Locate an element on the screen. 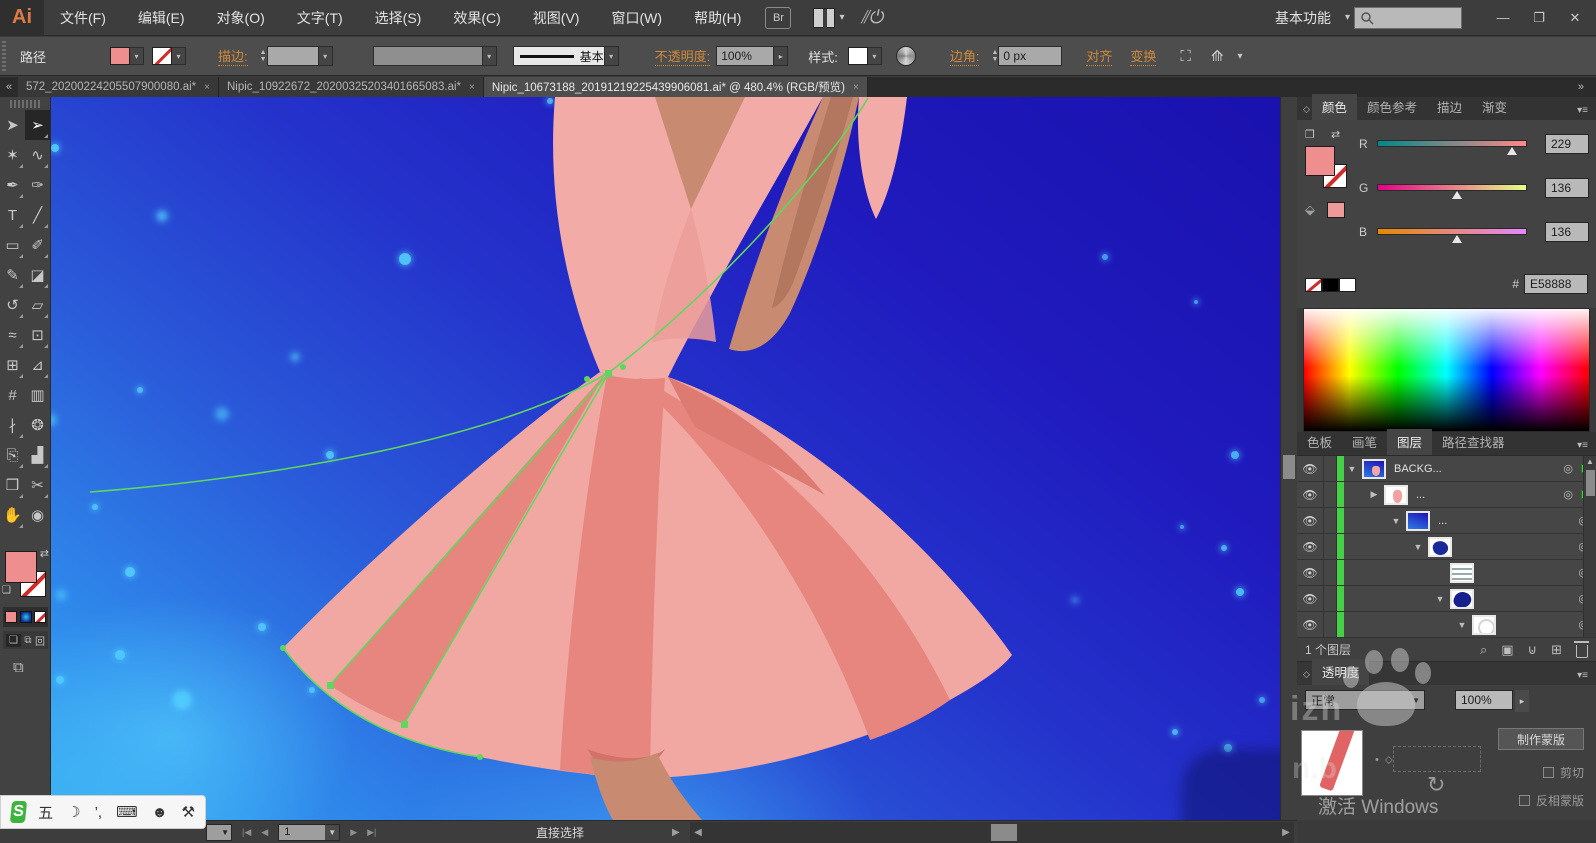 This screenshot has height=843, width=1596. channel-value-B: 136 is located at coordinates (1567, 232).